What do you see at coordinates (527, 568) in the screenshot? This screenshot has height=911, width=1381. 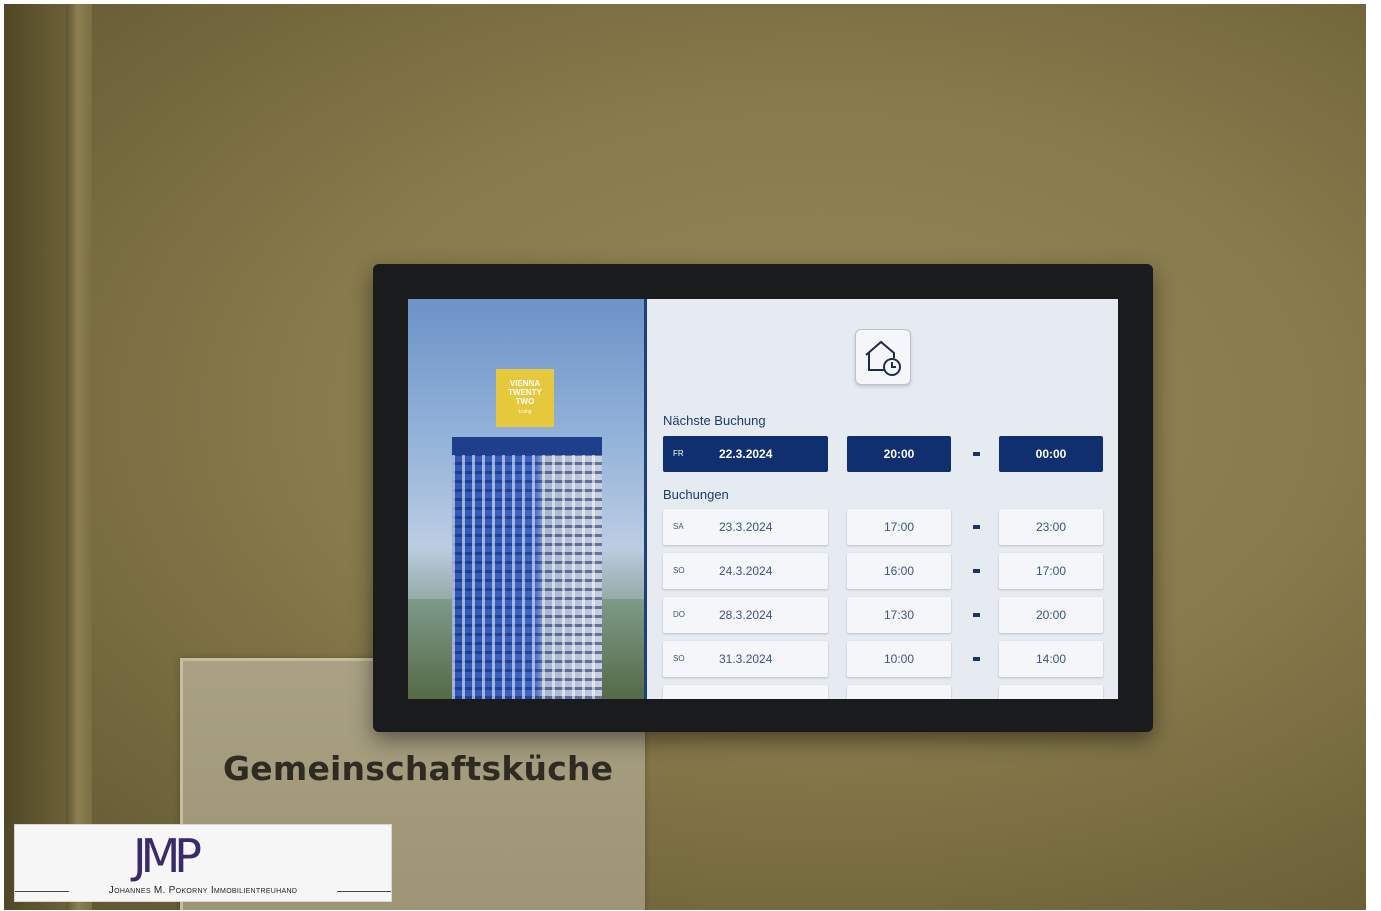 I see `ad-tower-image` at bounding box center [527, 568].